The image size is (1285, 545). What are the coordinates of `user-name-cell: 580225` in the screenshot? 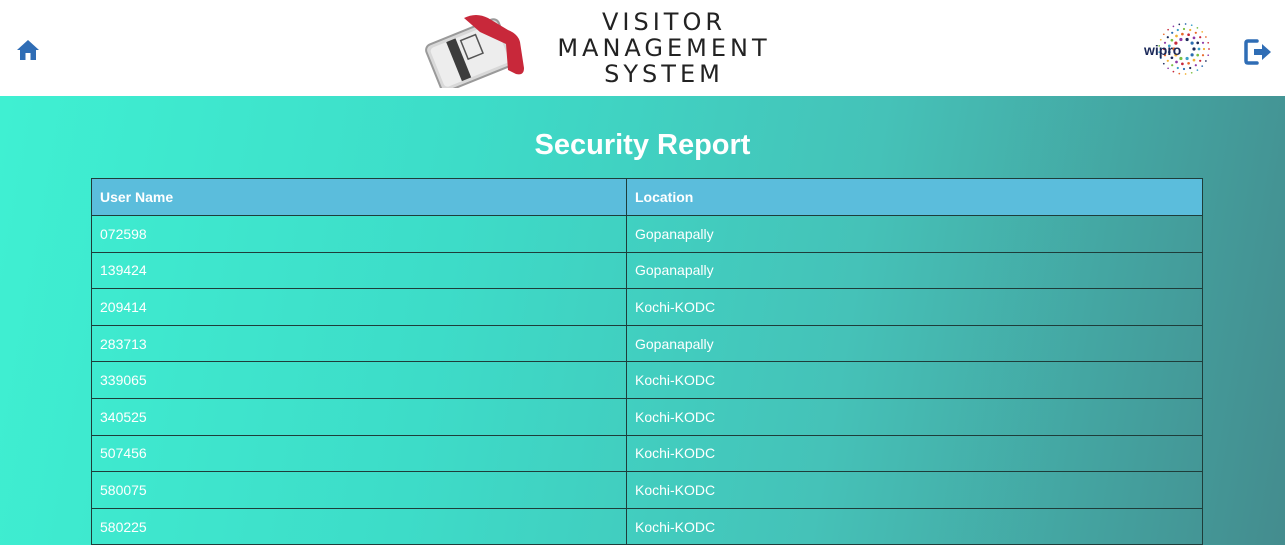 It's located at (359, 526).